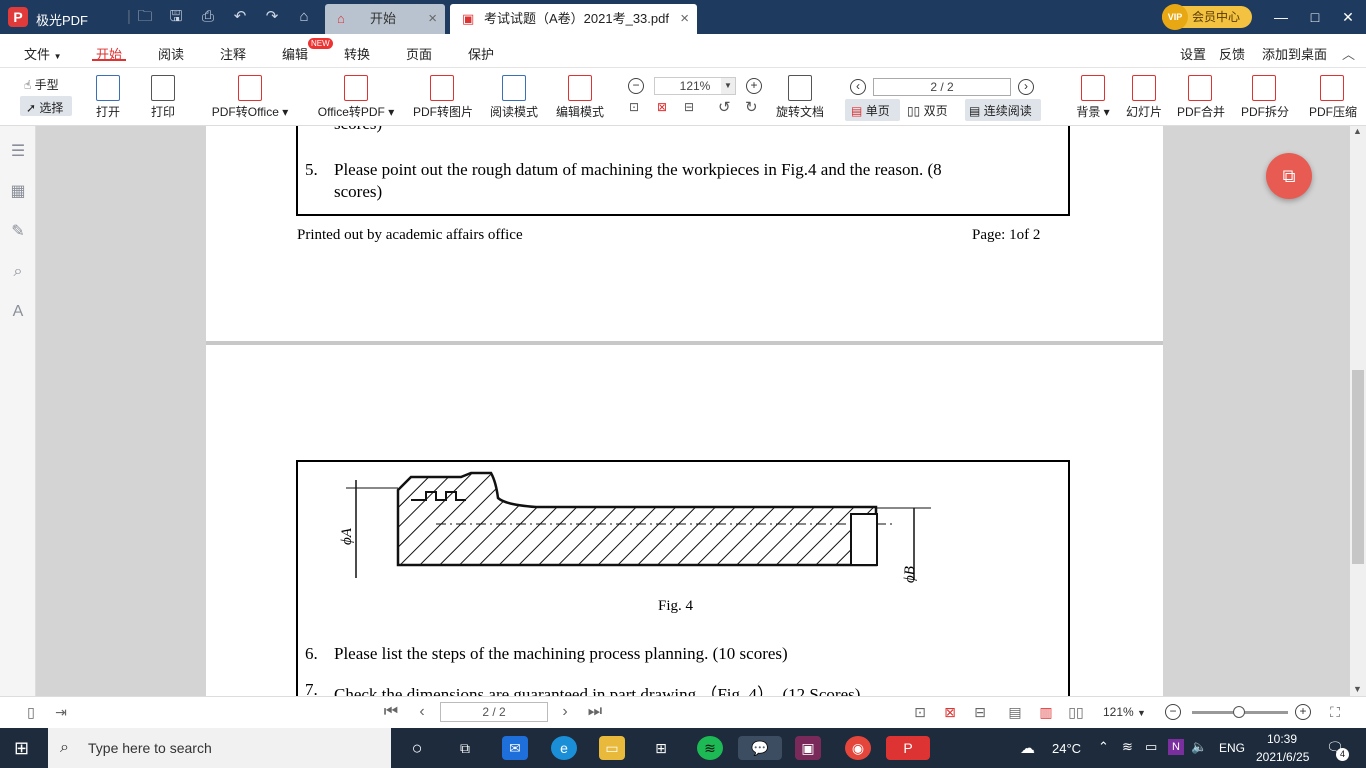 Image resolution: width=1366 pixels, height=768 pixels. What do you see at coordinates (304, 17) in the screenshot?
I see `home-icon: ⌂` at bounding box center [304, 17].